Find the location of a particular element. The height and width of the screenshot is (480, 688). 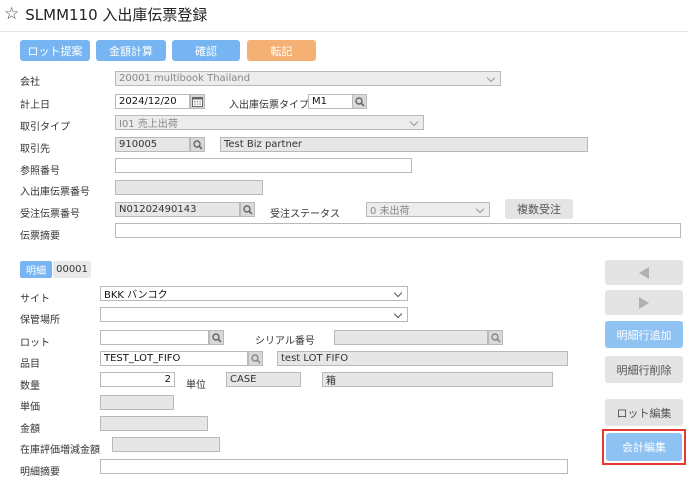

inventory-change-field is located at coordinates (166, 444).